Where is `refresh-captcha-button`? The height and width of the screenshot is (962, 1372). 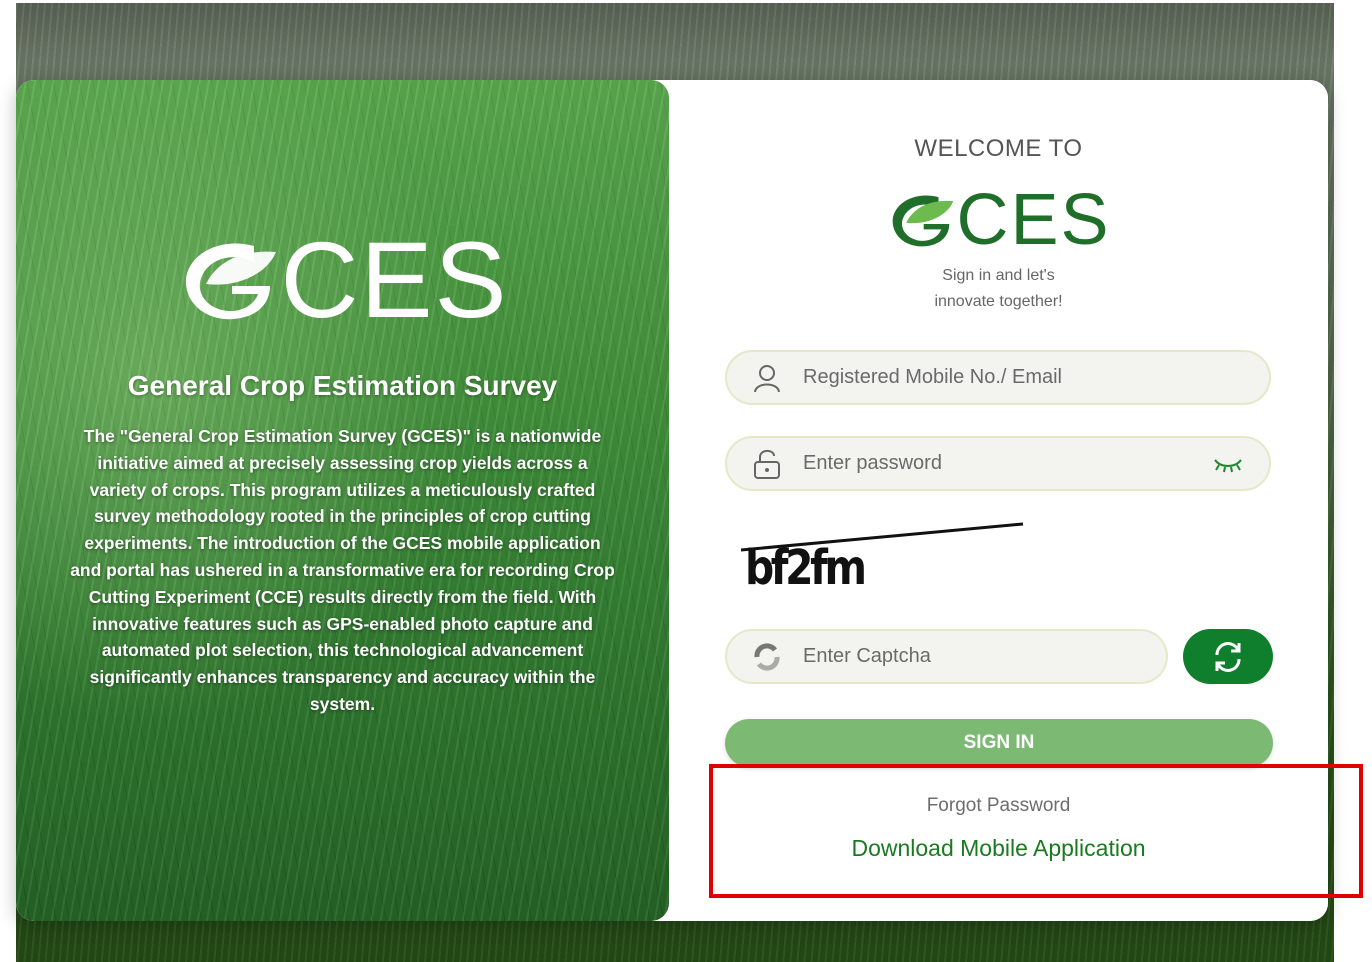
refresh-captcha-button is located at coordinates (1228, 656).